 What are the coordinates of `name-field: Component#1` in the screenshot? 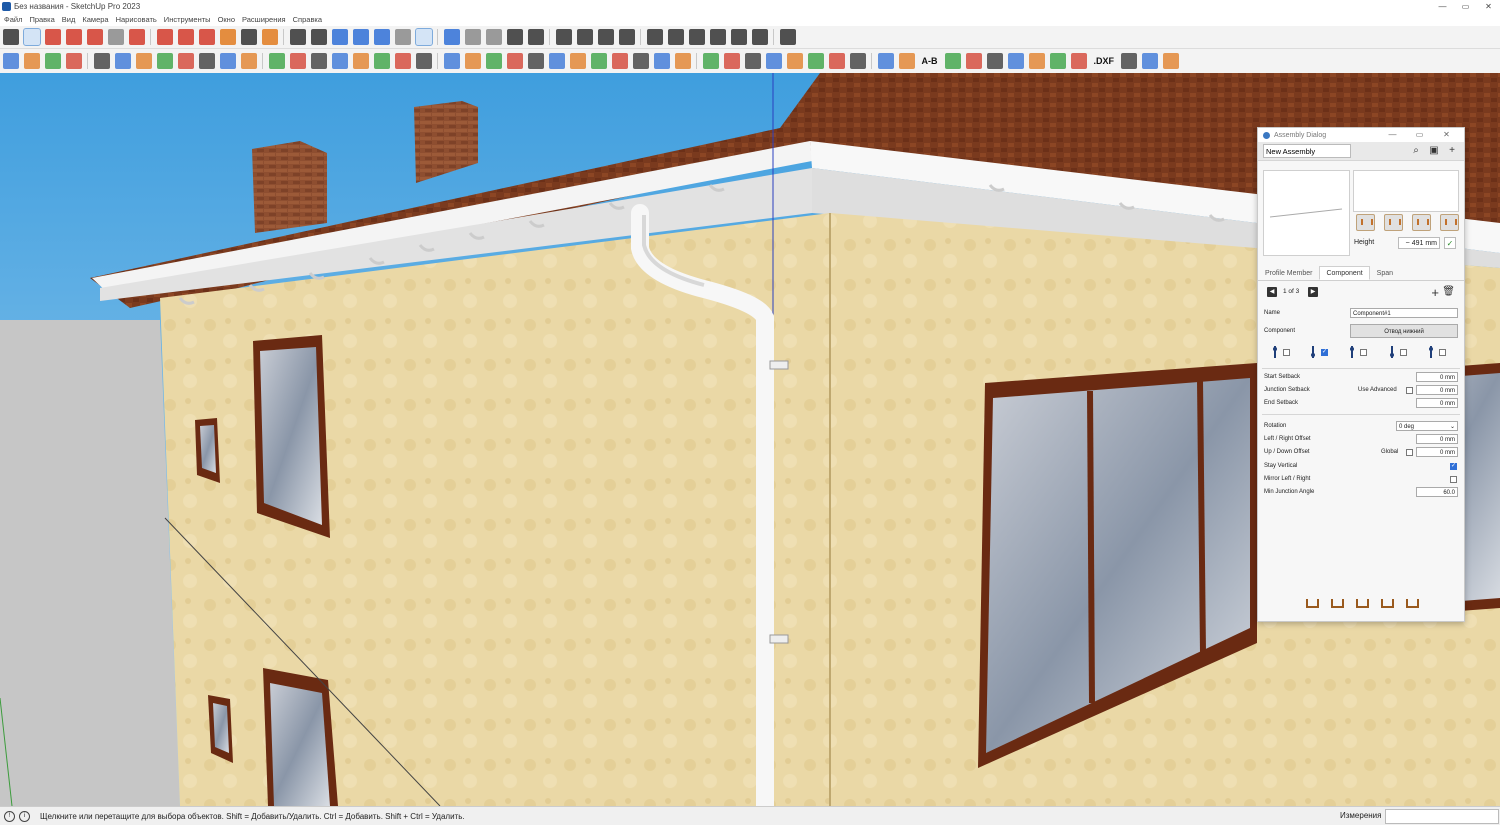 It's located at (1404, 313).